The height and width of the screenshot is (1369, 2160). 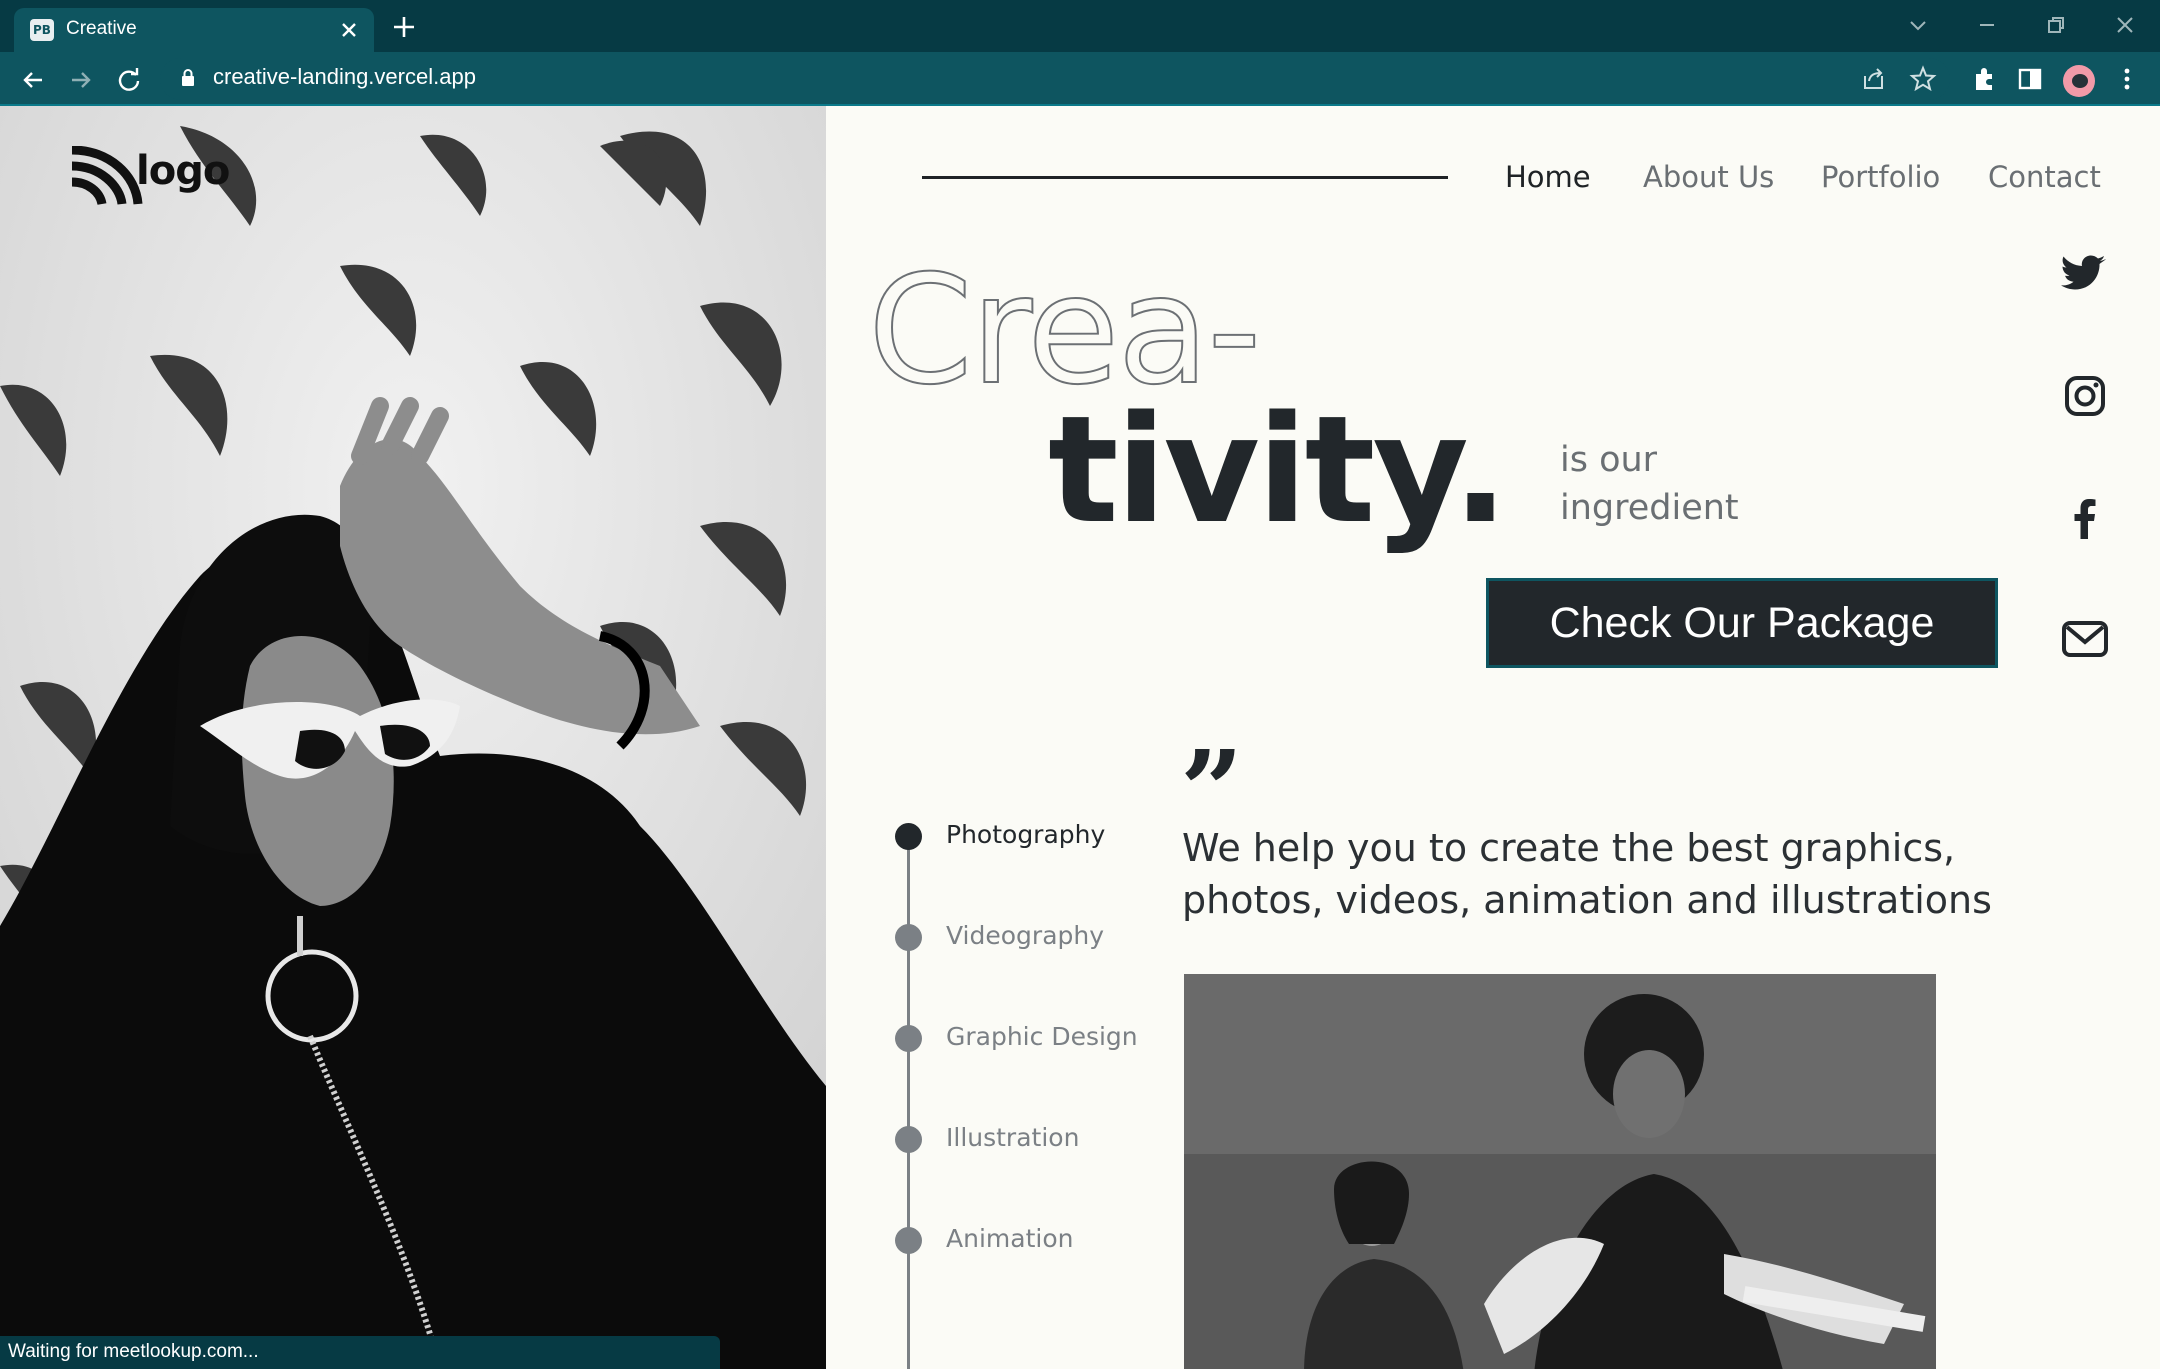 What do you see at coordinates (1009, 1238) in the screenshot?
I see `service-animation: Animation` at bounding box center [1009, 1238].